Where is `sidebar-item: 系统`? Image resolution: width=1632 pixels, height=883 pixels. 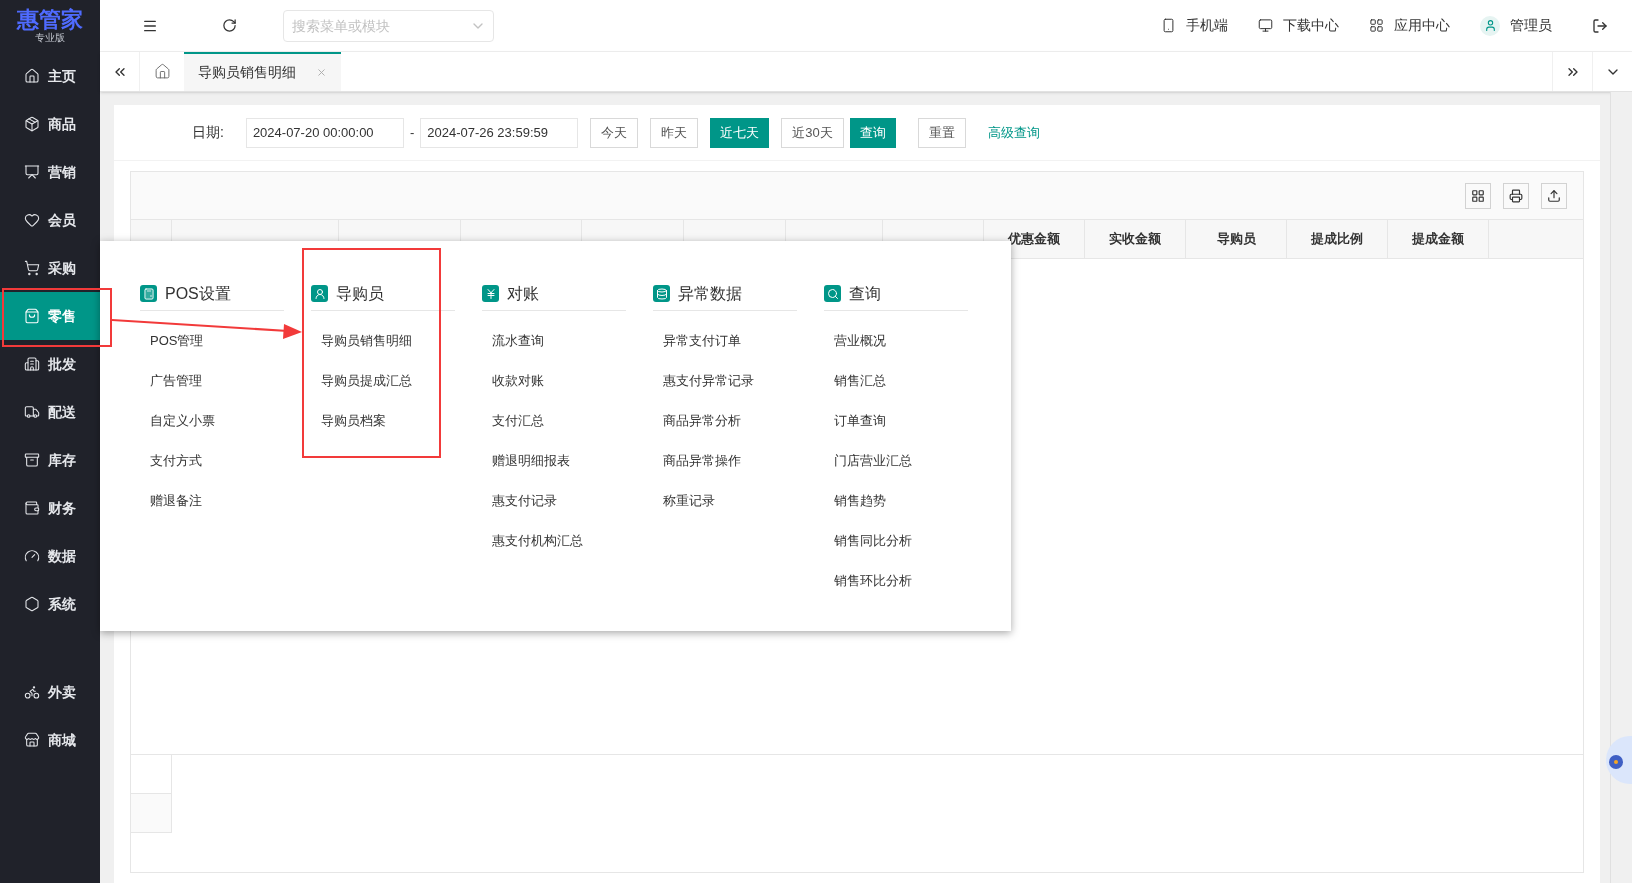
sidebar-item: 系统 is located at coordinates (50, 604).